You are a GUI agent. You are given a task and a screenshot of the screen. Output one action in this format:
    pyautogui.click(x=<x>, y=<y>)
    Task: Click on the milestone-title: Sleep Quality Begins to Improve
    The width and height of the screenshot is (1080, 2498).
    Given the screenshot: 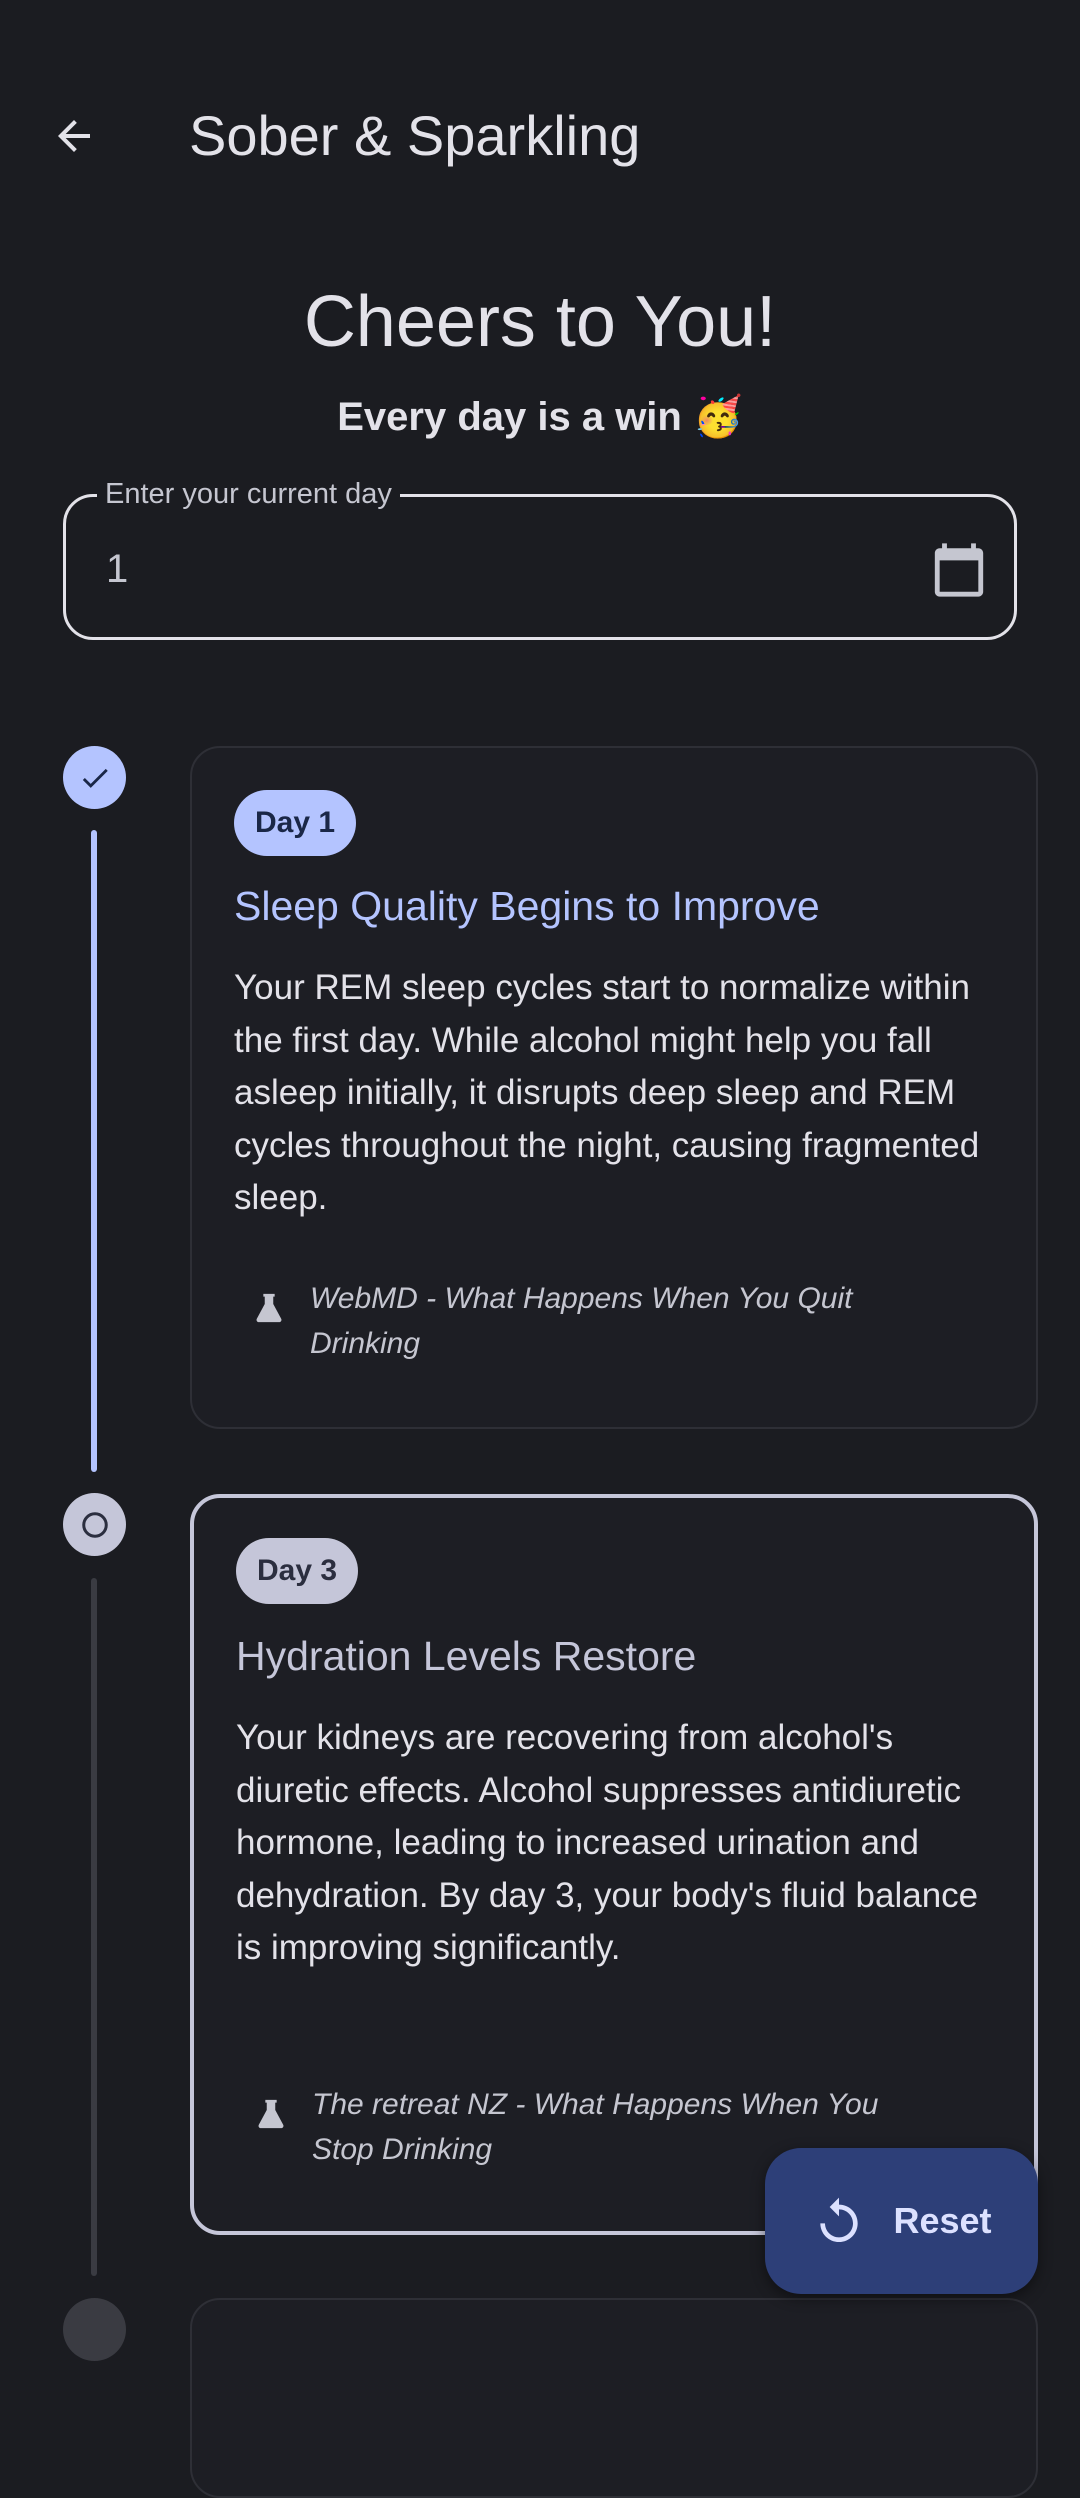 What is the action you would take?
    pyautogui.click(x=527, y=906)
    